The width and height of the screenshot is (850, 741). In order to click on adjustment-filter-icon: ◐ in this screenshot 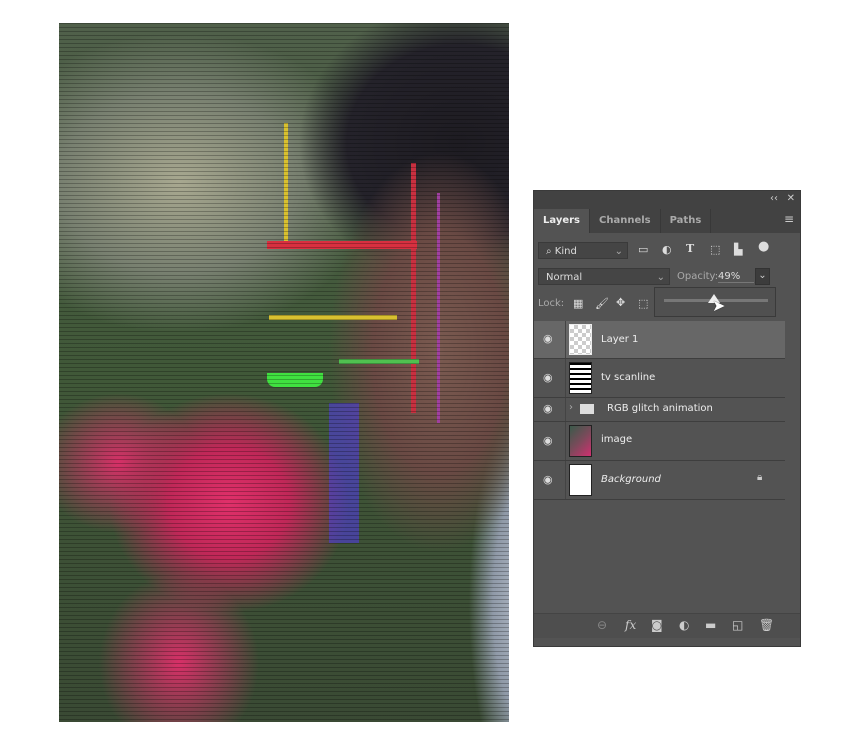, I will do `click(667, 249)`.